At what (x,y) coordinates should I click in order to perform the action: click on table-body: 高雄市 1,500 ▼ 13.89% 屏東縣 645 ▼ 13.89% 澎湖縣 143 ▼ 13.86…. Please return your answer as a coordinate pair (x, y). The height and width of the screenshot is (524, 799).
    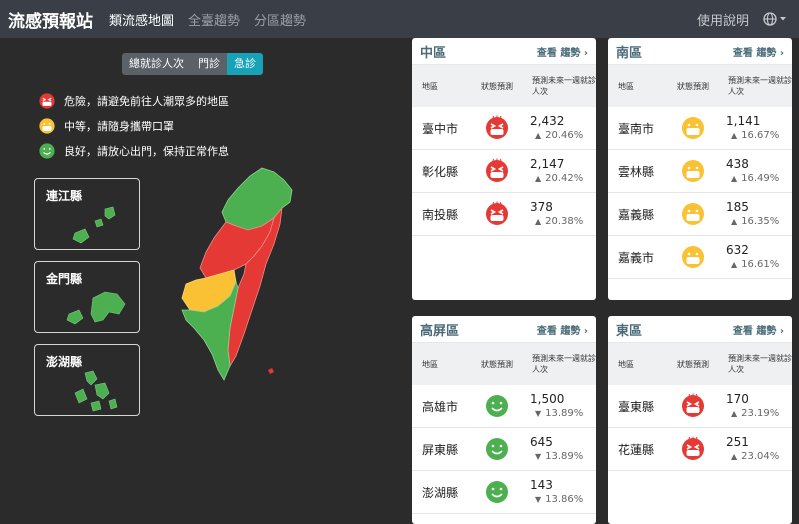
    Looking at the image, I should click on (504, 449).